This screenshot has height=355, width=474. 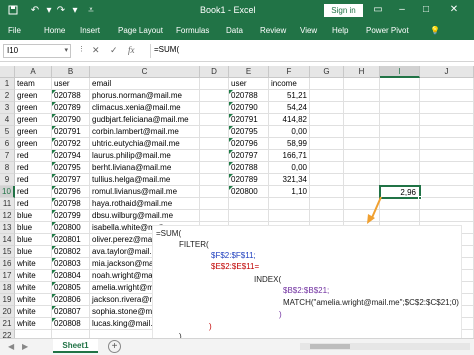 I want to click on email-cell: laurus.philip@mail.me, so click(x=145, y=156).